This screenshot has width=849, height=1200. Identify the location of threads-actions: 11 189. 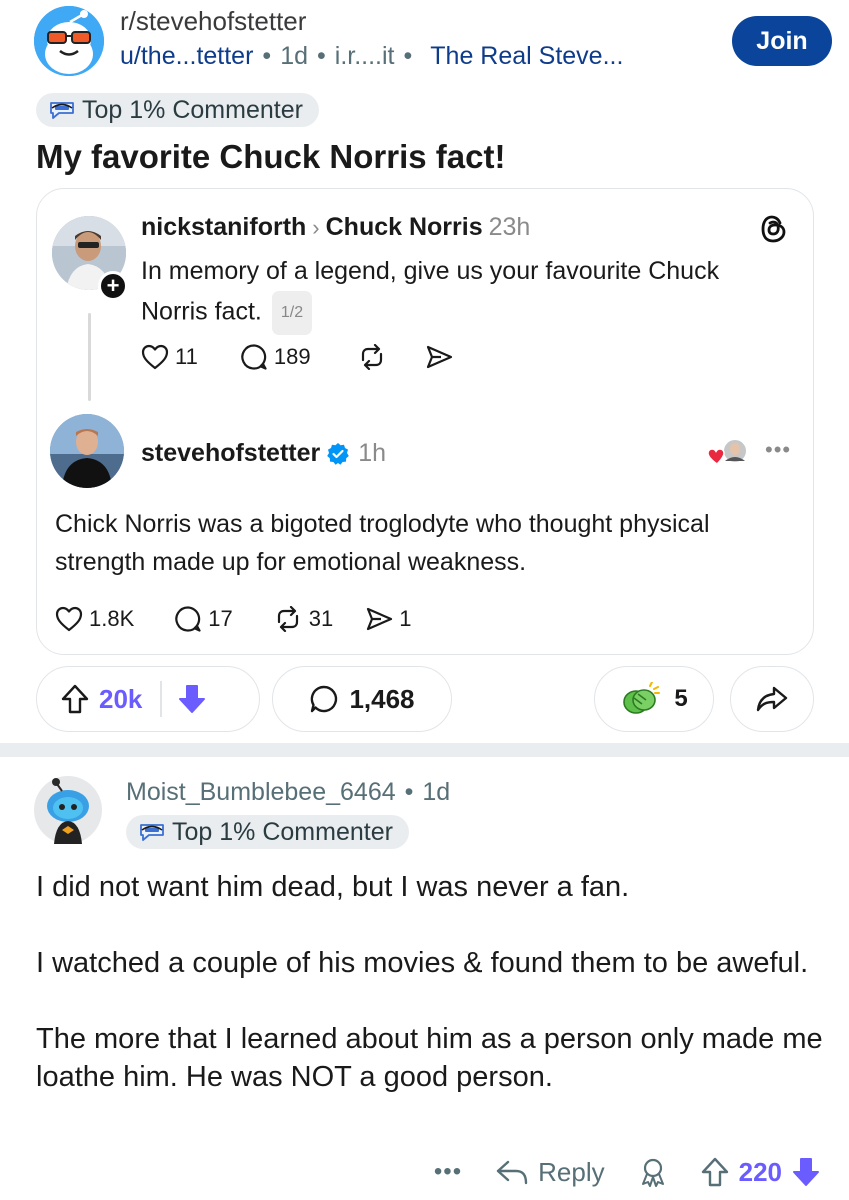
(297, 357).